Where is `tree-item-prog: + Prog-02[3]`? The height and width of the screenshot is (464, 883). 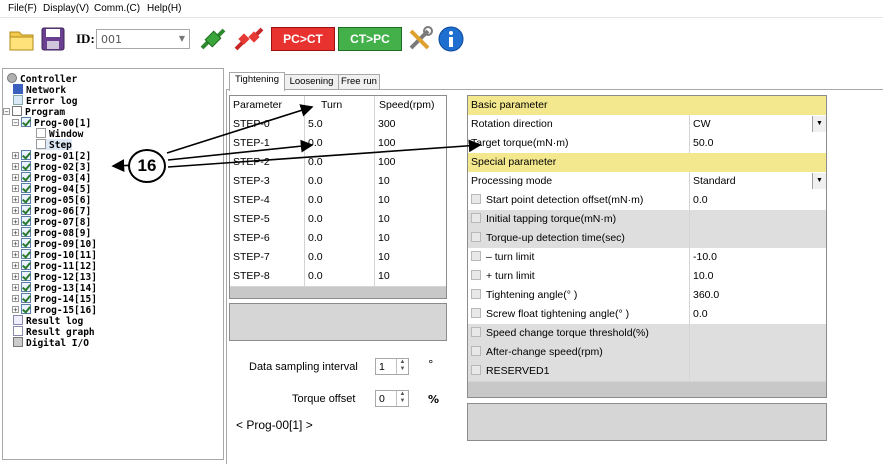 tree-item-prog: + Prog-02[3] is located at coordinates (51, 167).